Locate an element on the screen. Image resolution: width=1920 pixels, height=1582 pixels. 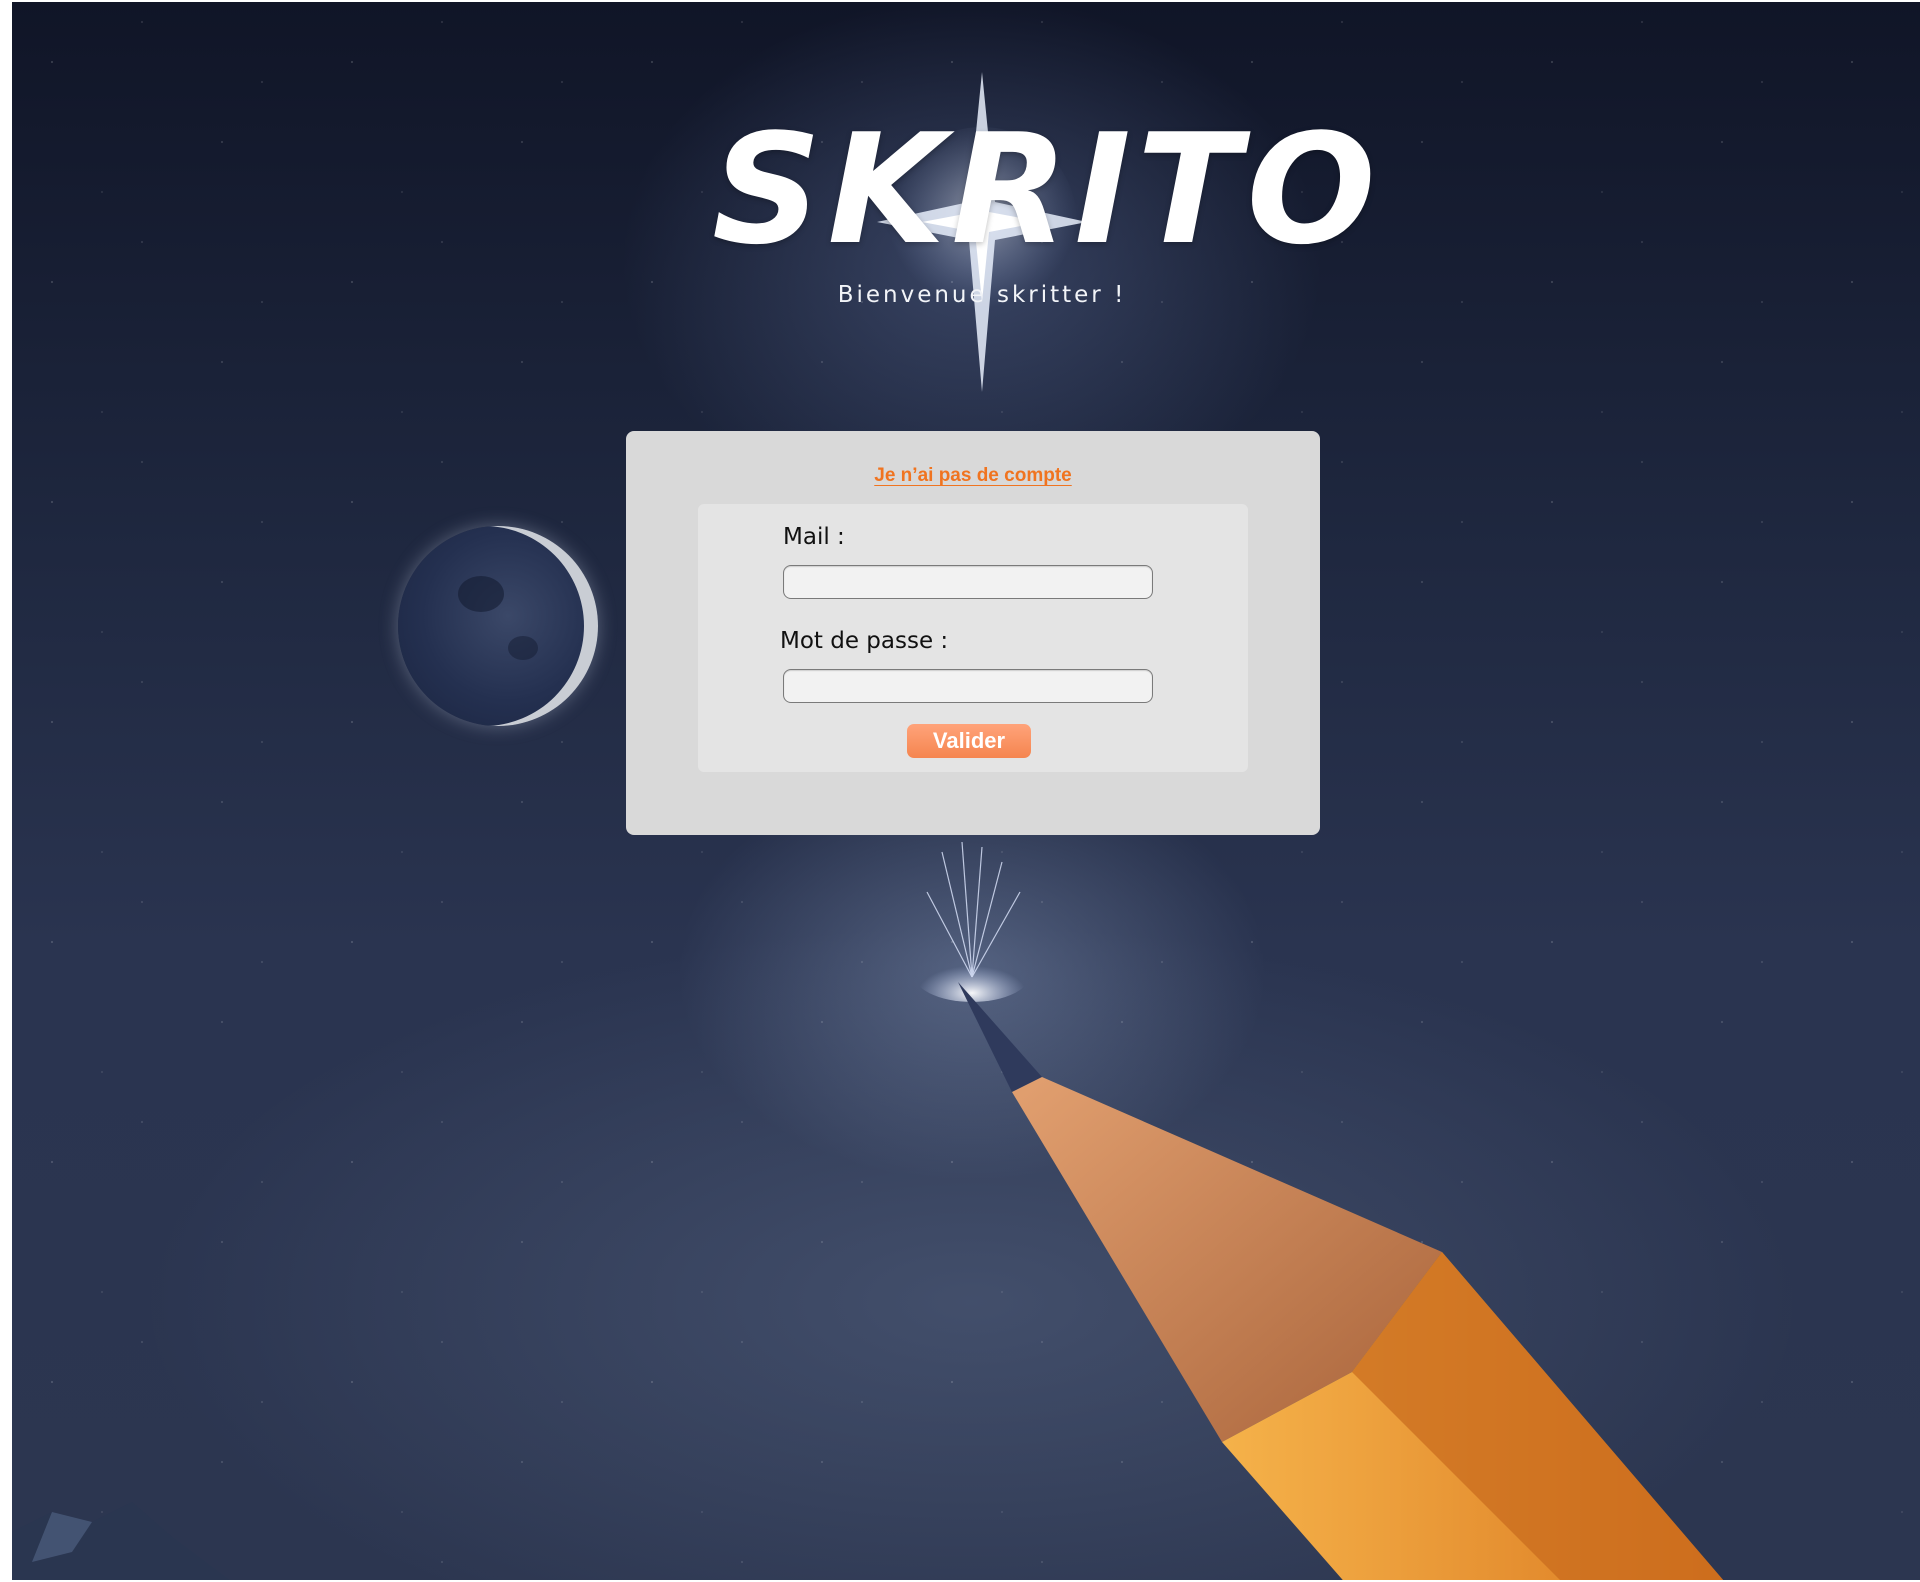
mail-input is located at coordinates (968, 582).